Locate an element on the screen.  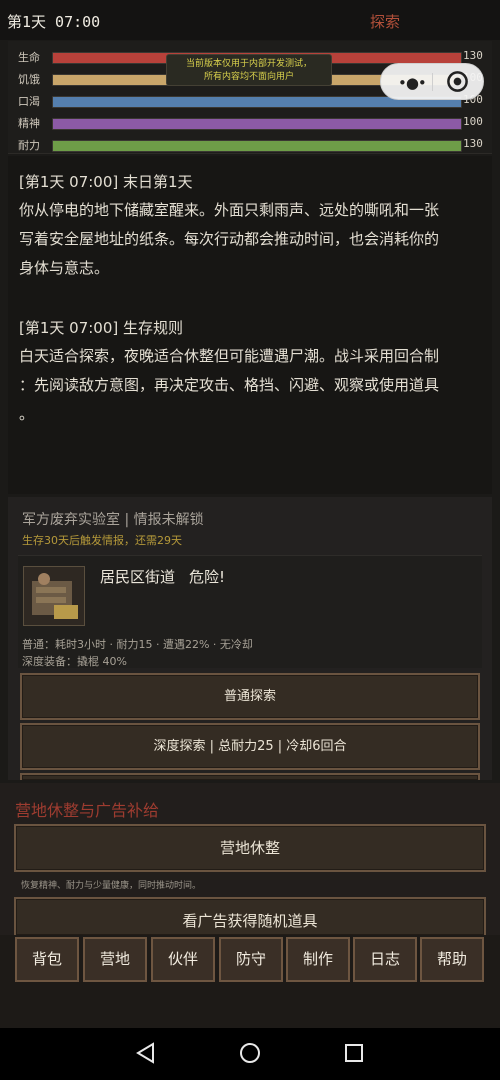
location-title: 军方废弃实验室 | 情报未解锁 is located at coordinates (113, 520).